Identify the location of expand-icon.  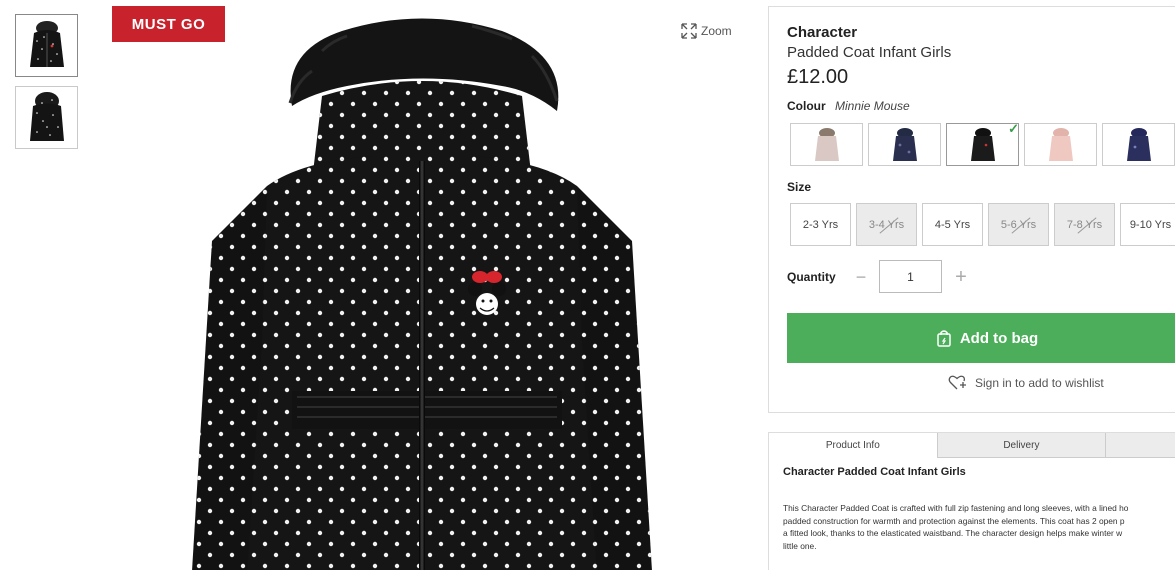
(689, 31).